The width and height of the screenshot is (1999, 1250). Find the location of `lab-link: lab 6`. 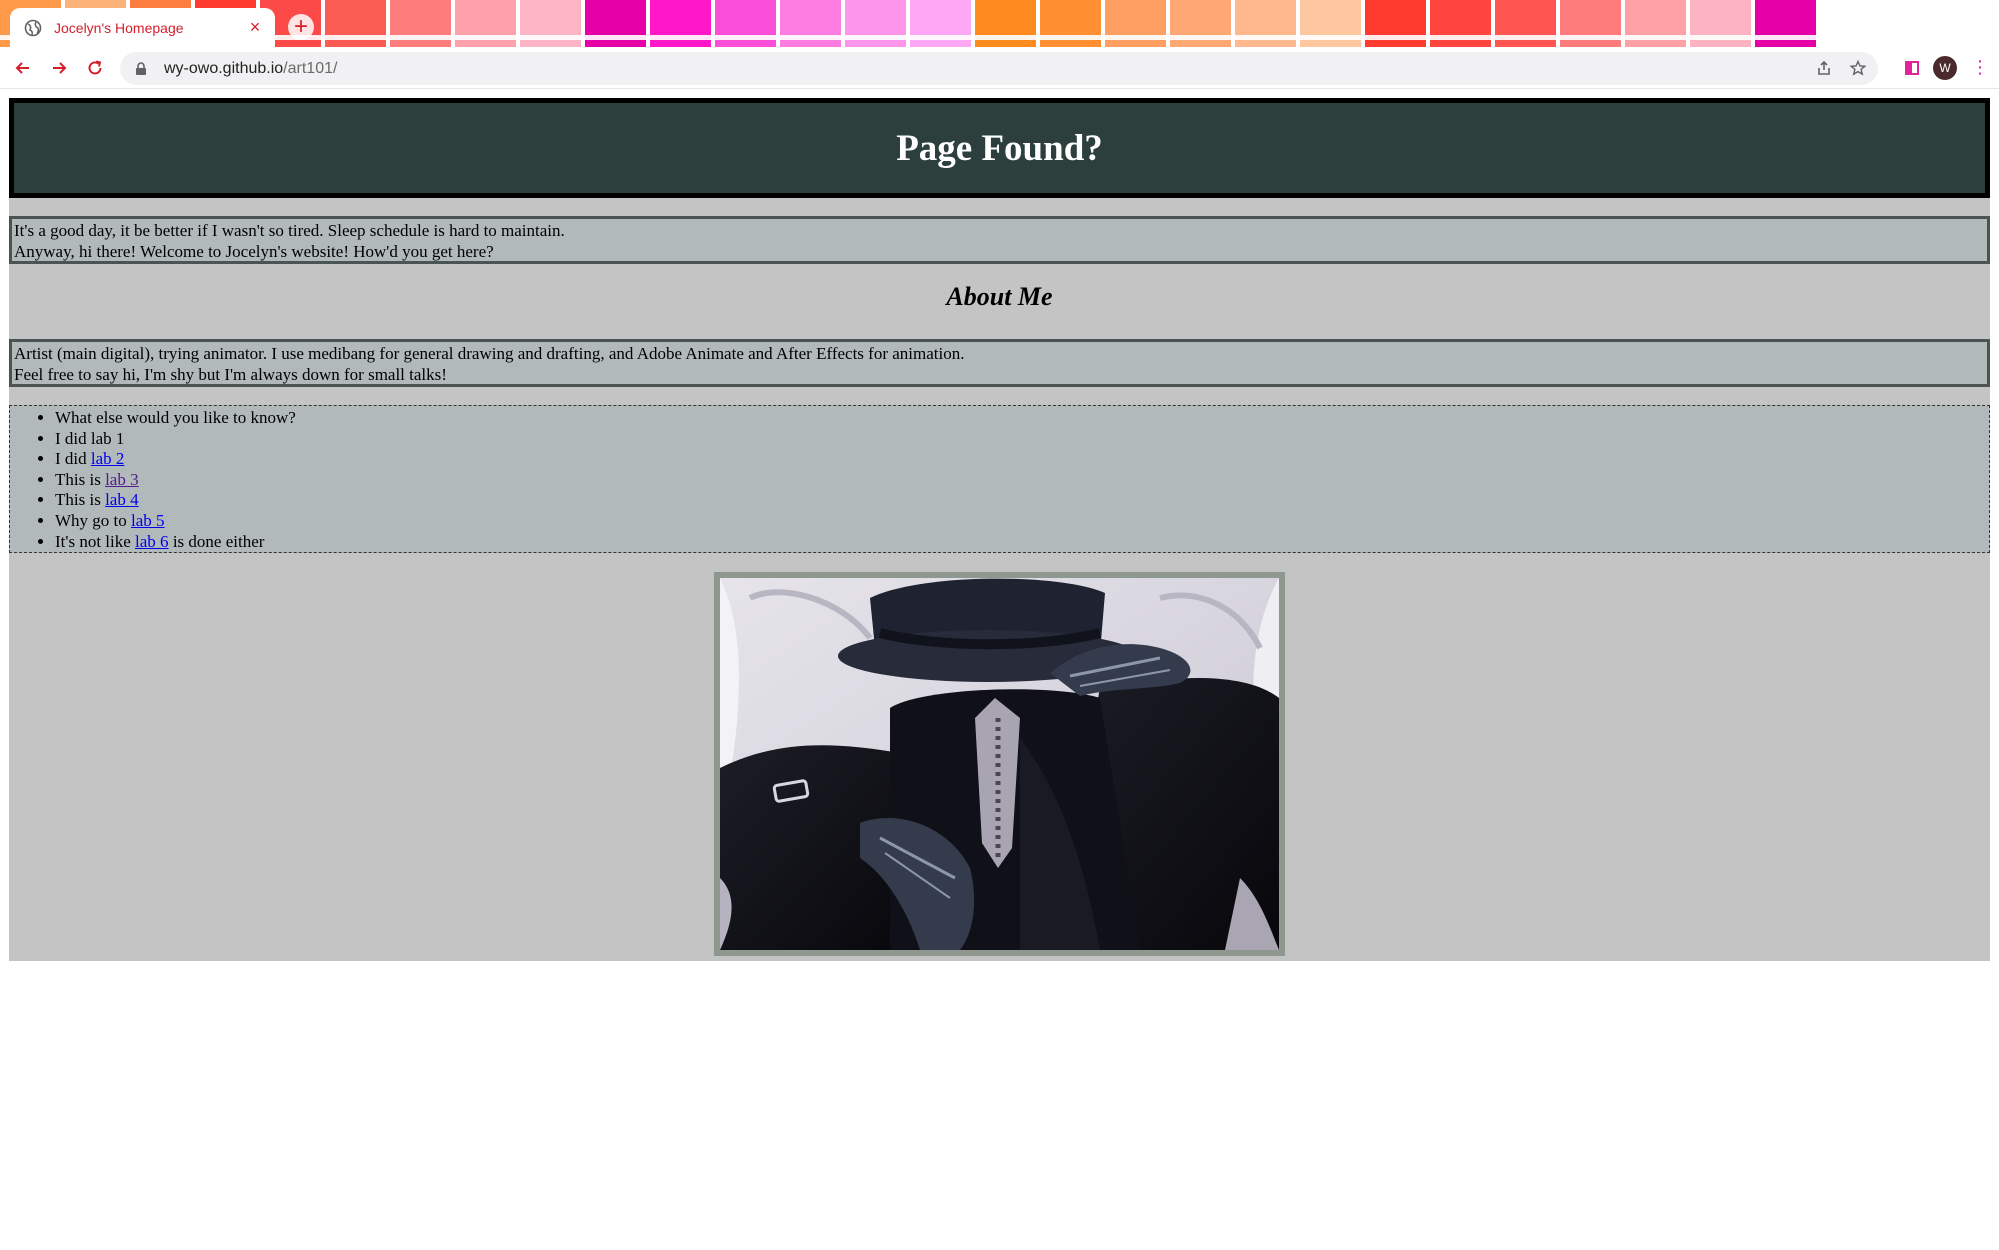

lab-link: lab 6 is located at coordinates (152, 541).